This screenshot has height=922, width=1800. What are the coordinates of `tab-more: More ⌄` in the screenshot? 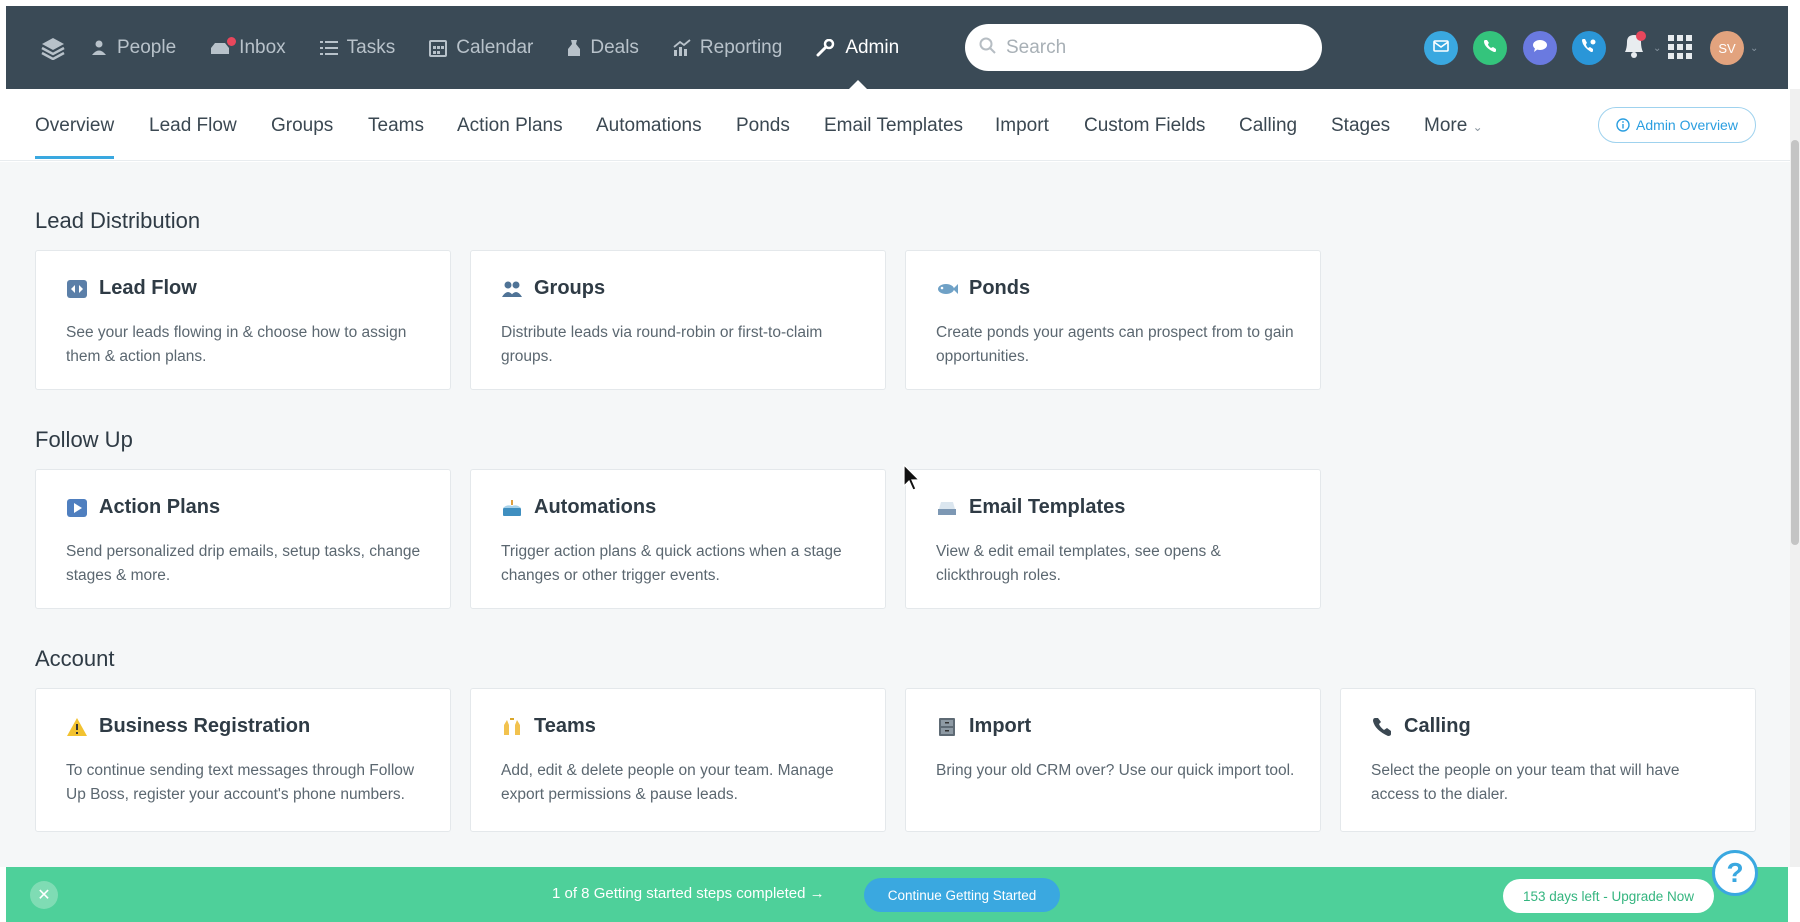 It's located at (1453, 126).